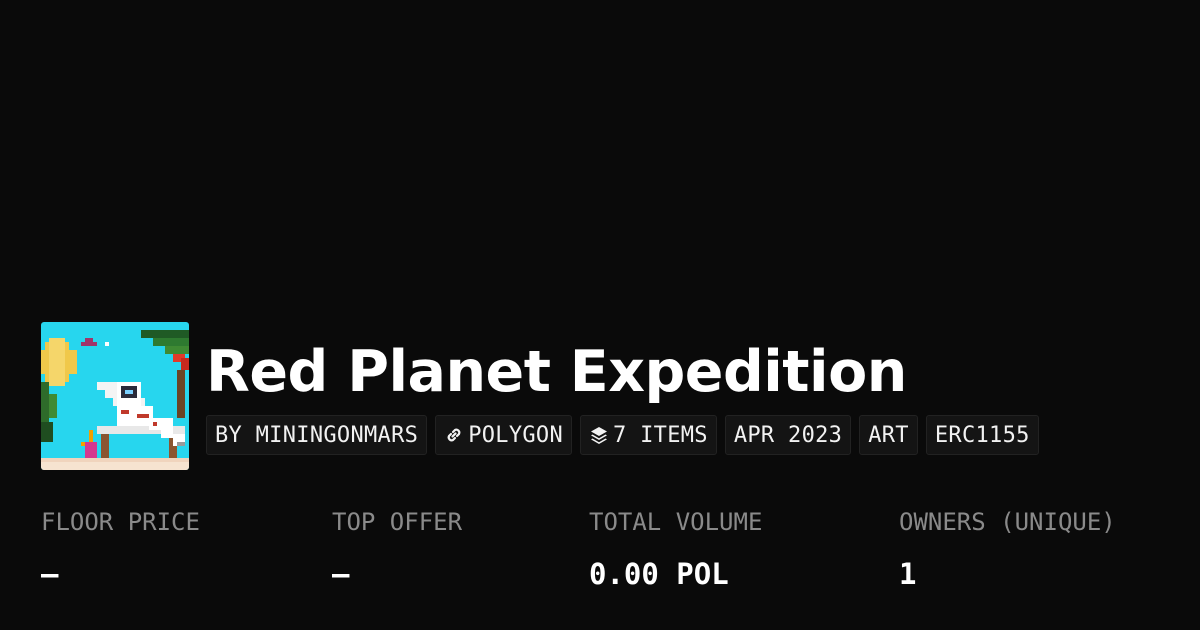 The height and width of the screenshot is (630, 1200). What do you see at coordinates (120, 522) in the screenshot?
I see `stat-floor-price-label: FLOOR PRICE` at bounding box center [120, 522].